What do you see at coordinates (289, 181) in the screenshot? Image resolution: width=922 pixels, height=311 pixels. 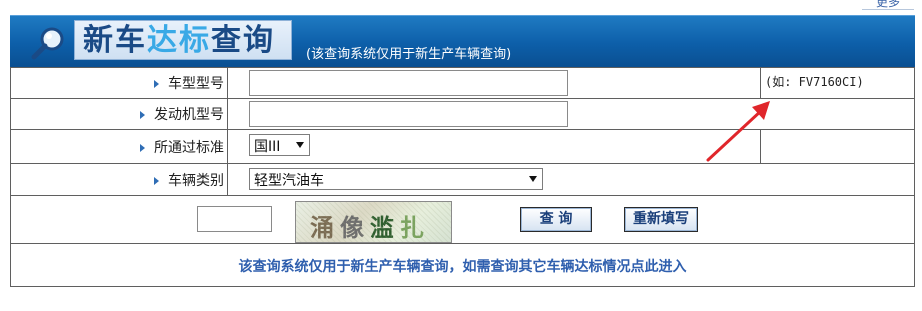 I see `vehicle-type-selected-value: 轻型汽油车` at bounding box center [289, 181].